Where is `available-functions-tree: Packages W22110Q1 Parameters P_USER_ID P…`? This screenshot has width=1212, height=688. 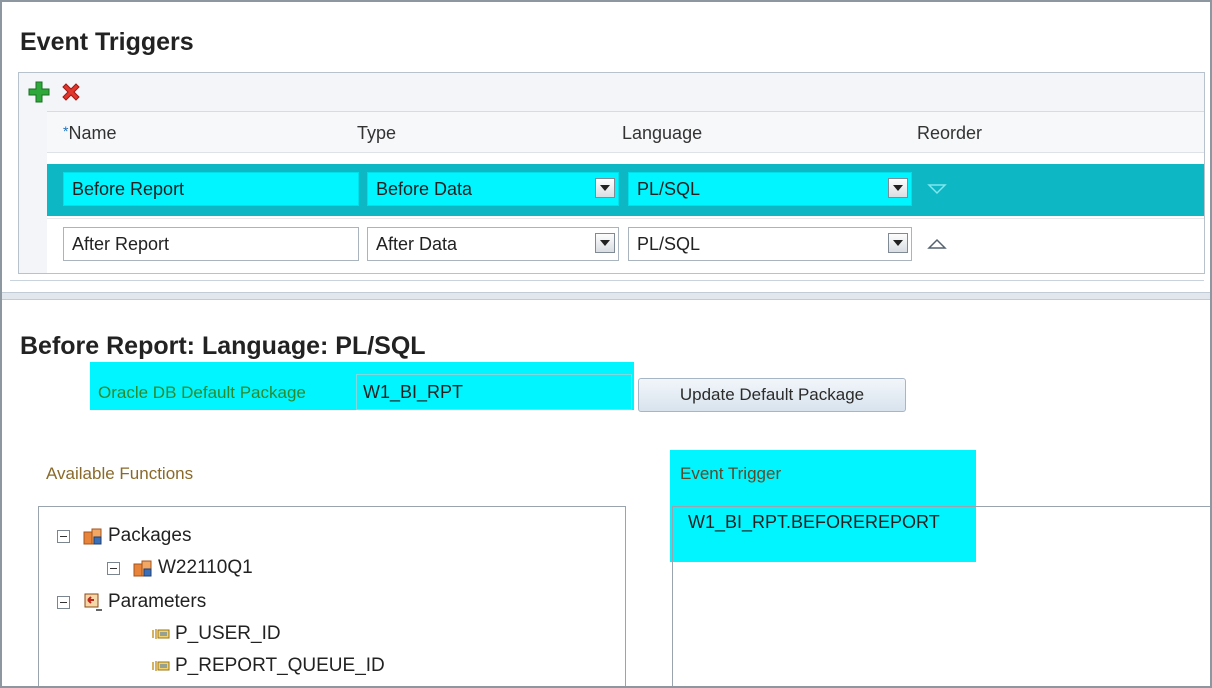 available-functions-tree: Packages W22110Q1 Parameters P_USER_ID P… is located at coordinates (332, 596).